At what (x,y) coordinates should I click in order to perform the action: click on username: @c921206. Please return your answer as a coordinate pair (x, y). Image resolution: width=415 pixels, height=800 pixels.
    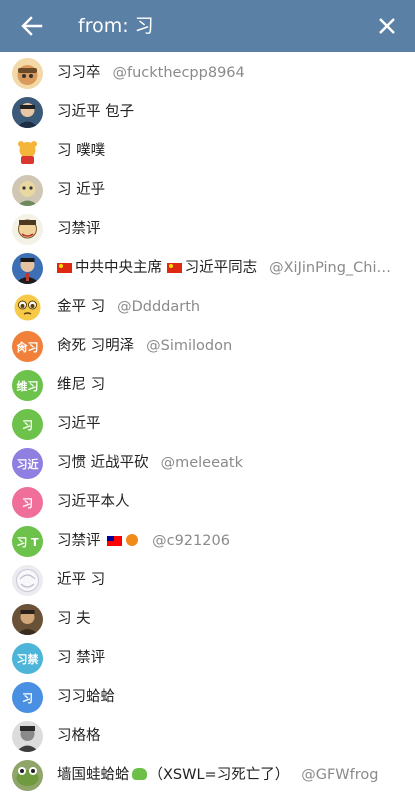
    Looking at the image, I should click on (191, 541).